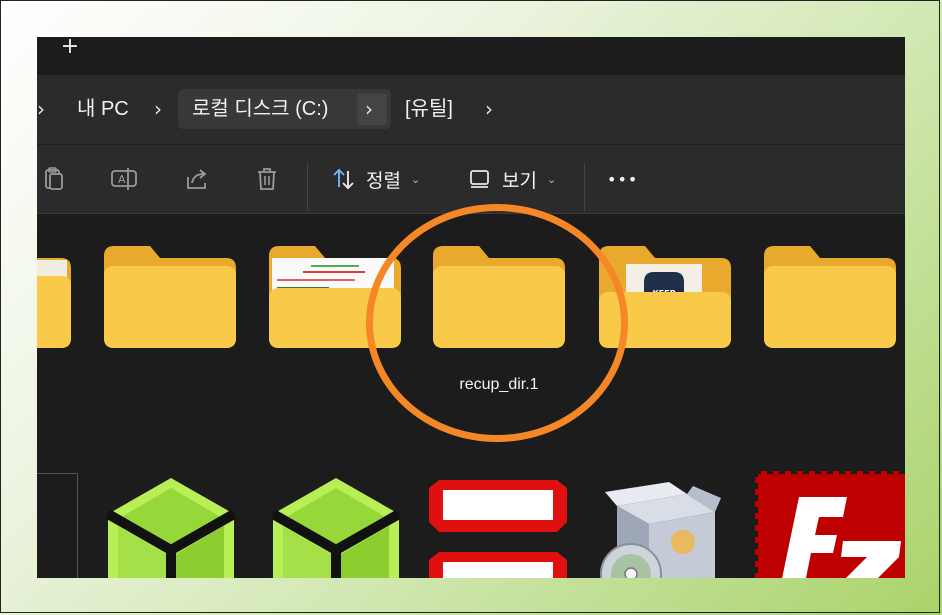 The image size is (942, 615). What do you see at coordinates (383, 181) in the screenshot?
I see `sort-label: 정렬` at bounding box center [383, 181].